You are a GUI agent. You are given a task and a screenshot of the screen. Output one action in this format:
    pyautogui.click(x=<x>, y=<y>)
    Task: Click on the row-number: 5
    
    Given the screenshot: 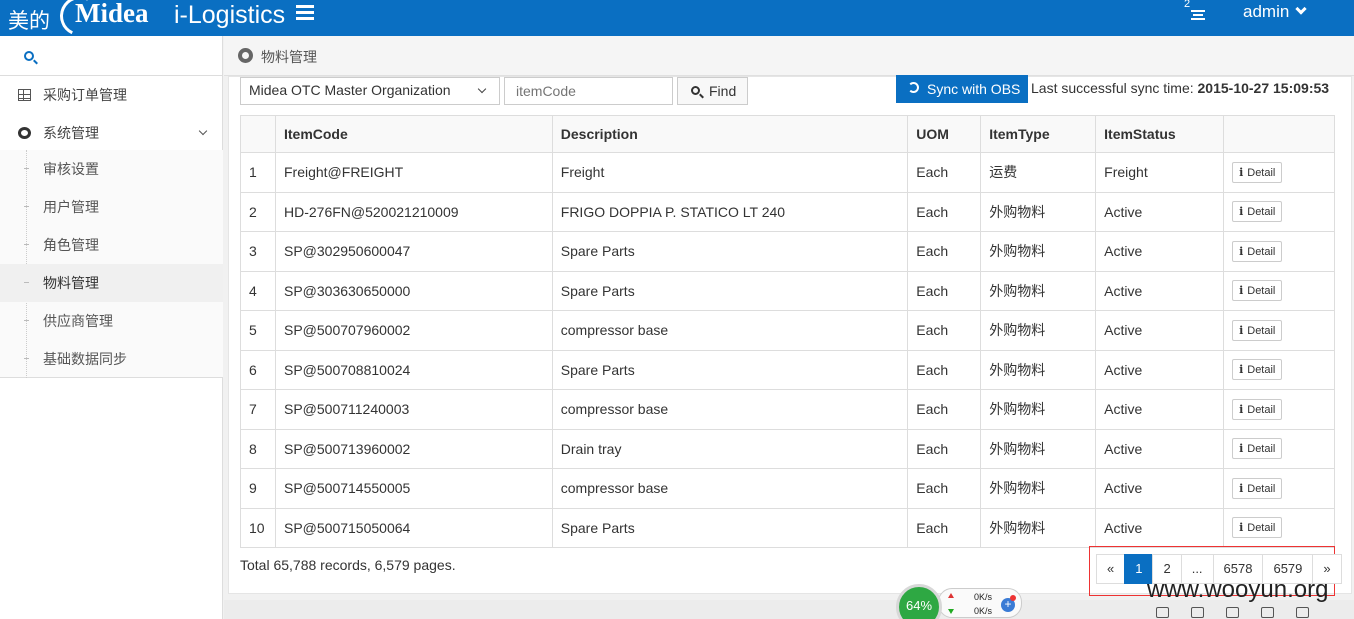 What is the action you would take?
    pyautogui.click(x=258, y=330)
    